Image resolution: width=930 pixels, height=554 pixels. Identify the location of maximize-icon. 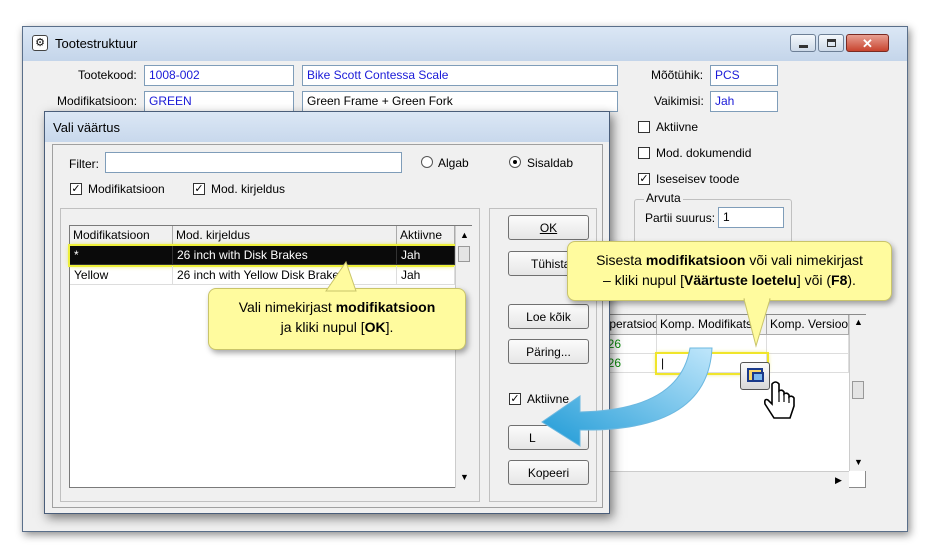
(831, 43).